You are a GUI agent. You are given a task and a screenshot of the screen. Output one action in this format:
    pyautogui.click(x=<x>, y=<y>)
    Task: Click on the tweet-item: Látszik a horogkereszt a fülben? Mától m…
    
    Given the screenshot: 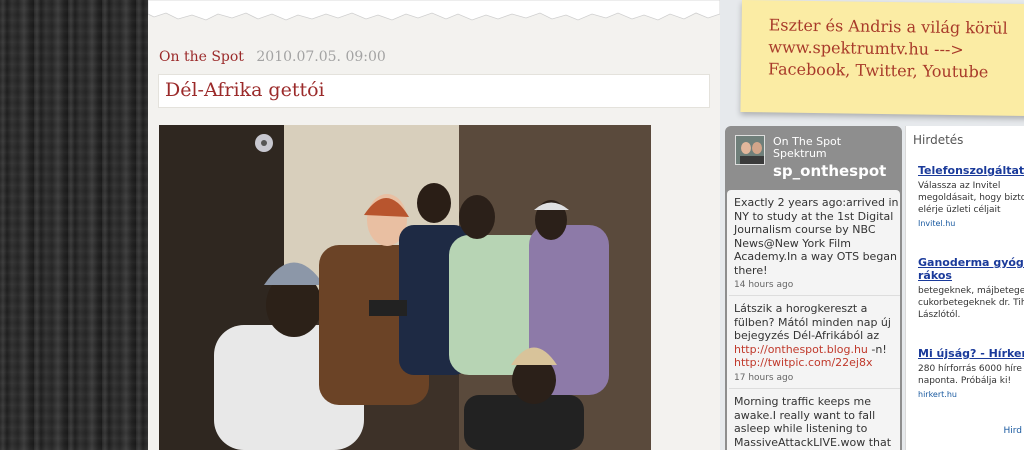 What is the action you would take?
    pyautogui.click(x=816, y=343)
    